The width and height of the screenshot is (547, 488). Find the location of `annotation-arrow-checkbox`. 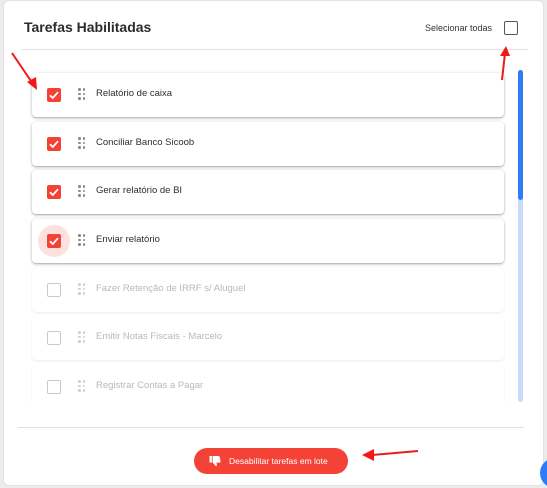

annotation-arrow-checkbox is located at coordinates (22, 68).